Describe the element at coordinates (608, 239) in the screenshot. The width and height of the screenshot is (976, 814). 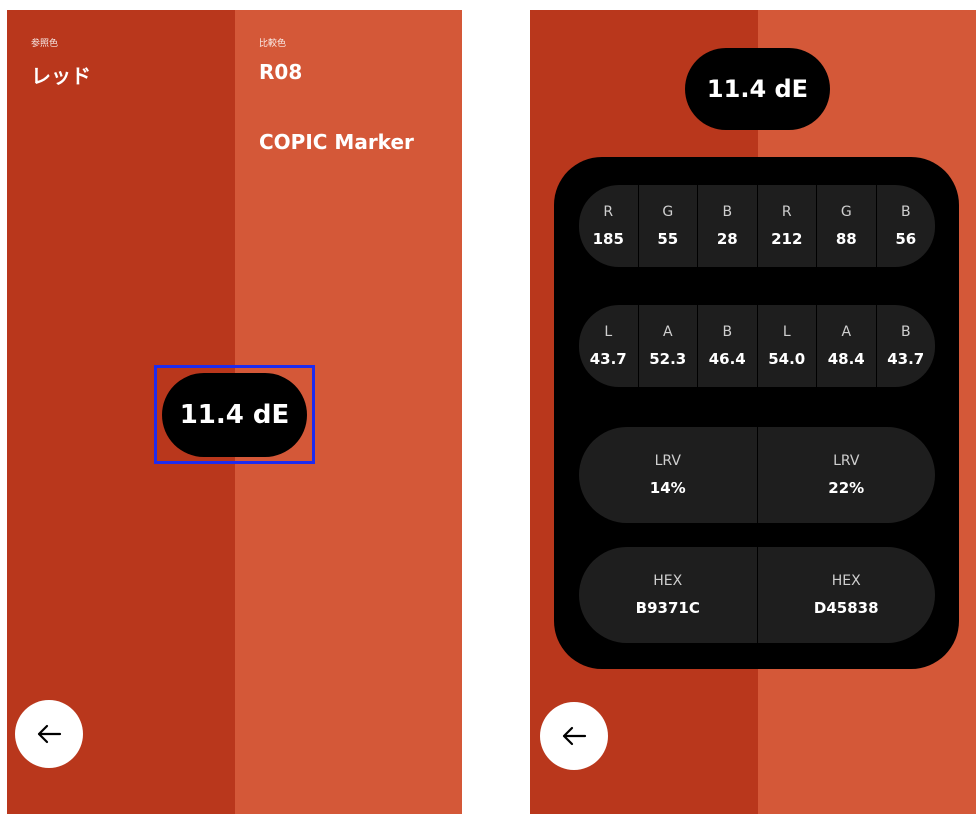
I see `rgb-value: 185` at that location.